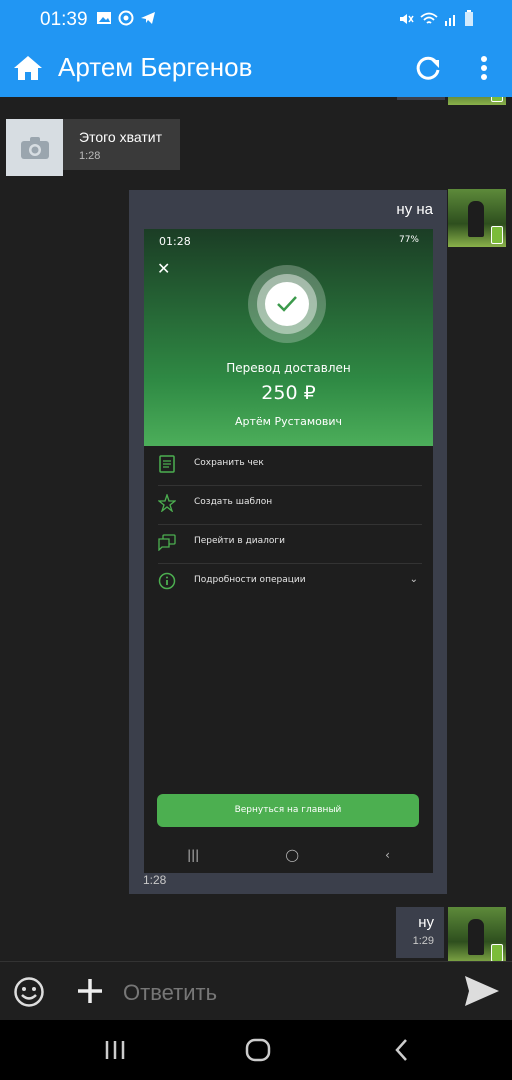  Describe the element at coordinates (167, 581) in the screenshot. I see `info-icon` at that location.